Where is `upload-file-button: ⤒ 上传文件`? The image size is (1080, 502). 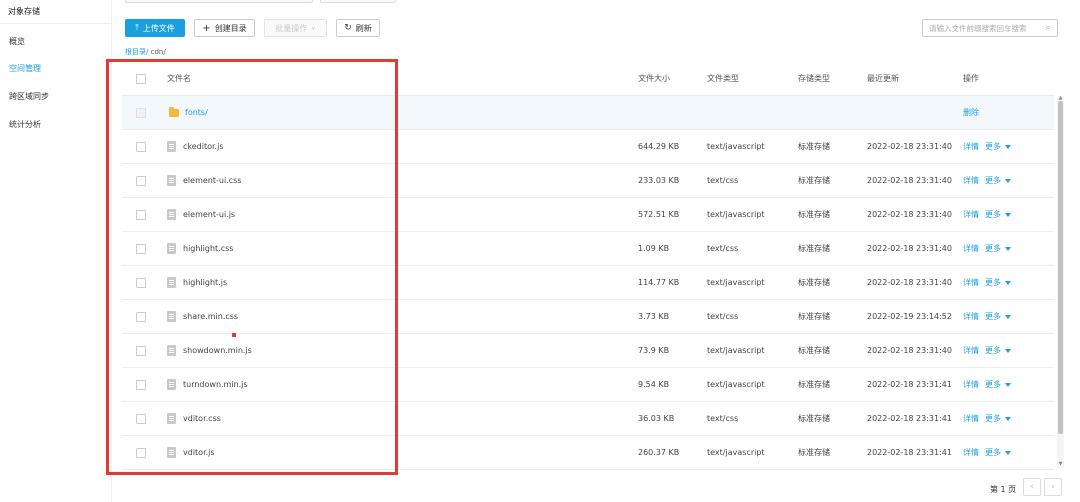 upload-file-button: ⤒ 上传文件 is located at coordinates (155, 28).